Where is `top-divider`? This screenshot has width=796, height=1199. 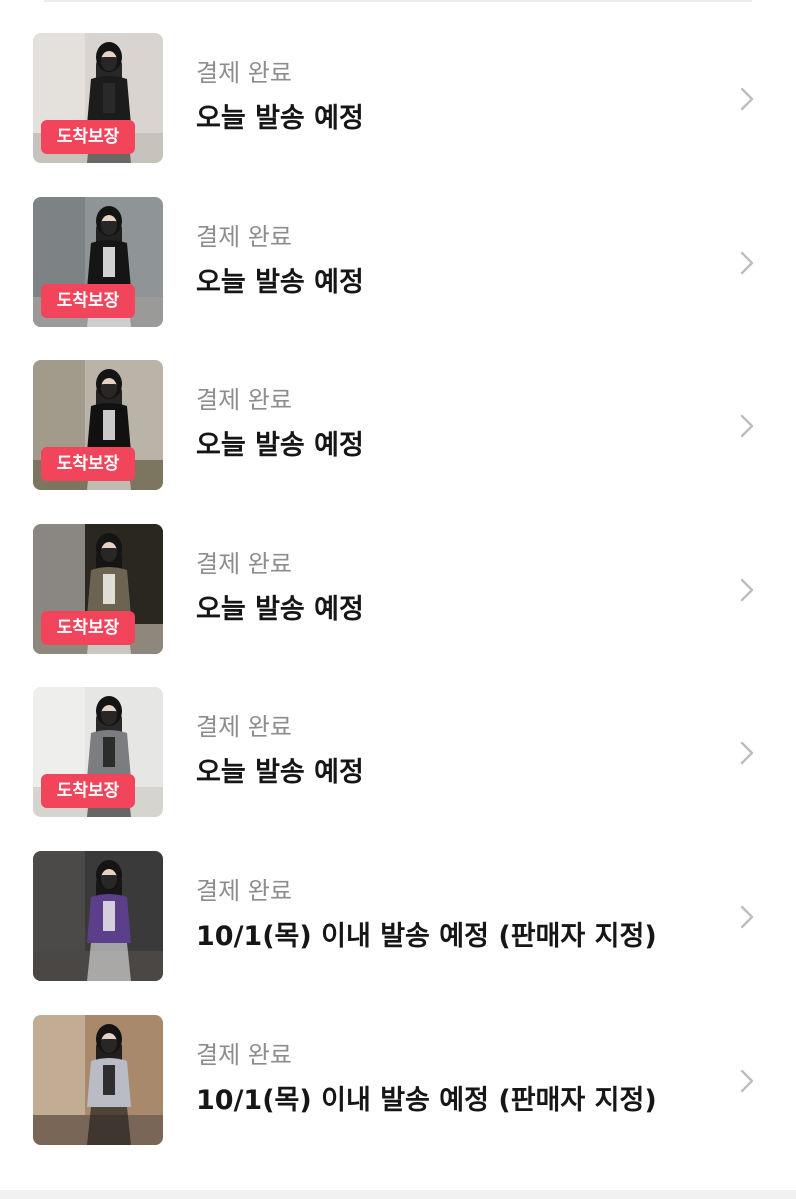
top-divider is located at coordinates (398, 1).